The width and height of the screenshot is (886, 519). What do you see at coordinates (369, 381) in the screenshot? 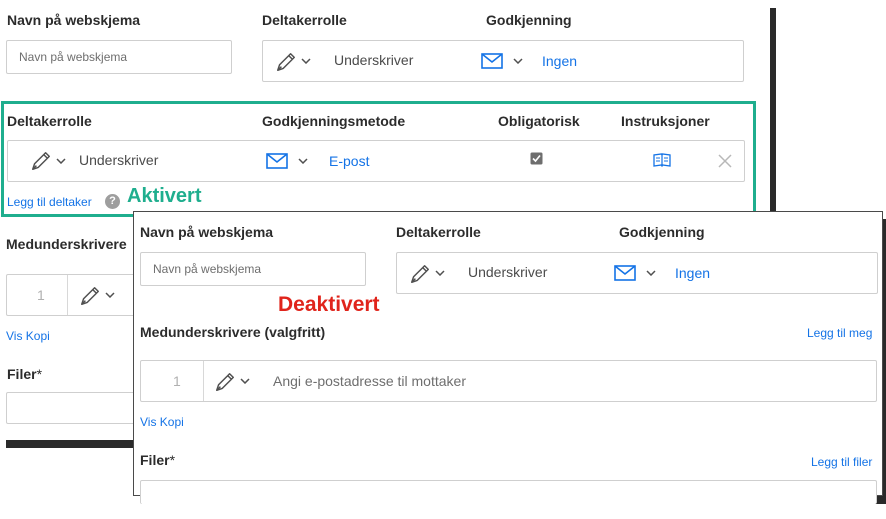
I see `email-input: Angi e-postadresse til mottaker` at bounding box center [369, 381].